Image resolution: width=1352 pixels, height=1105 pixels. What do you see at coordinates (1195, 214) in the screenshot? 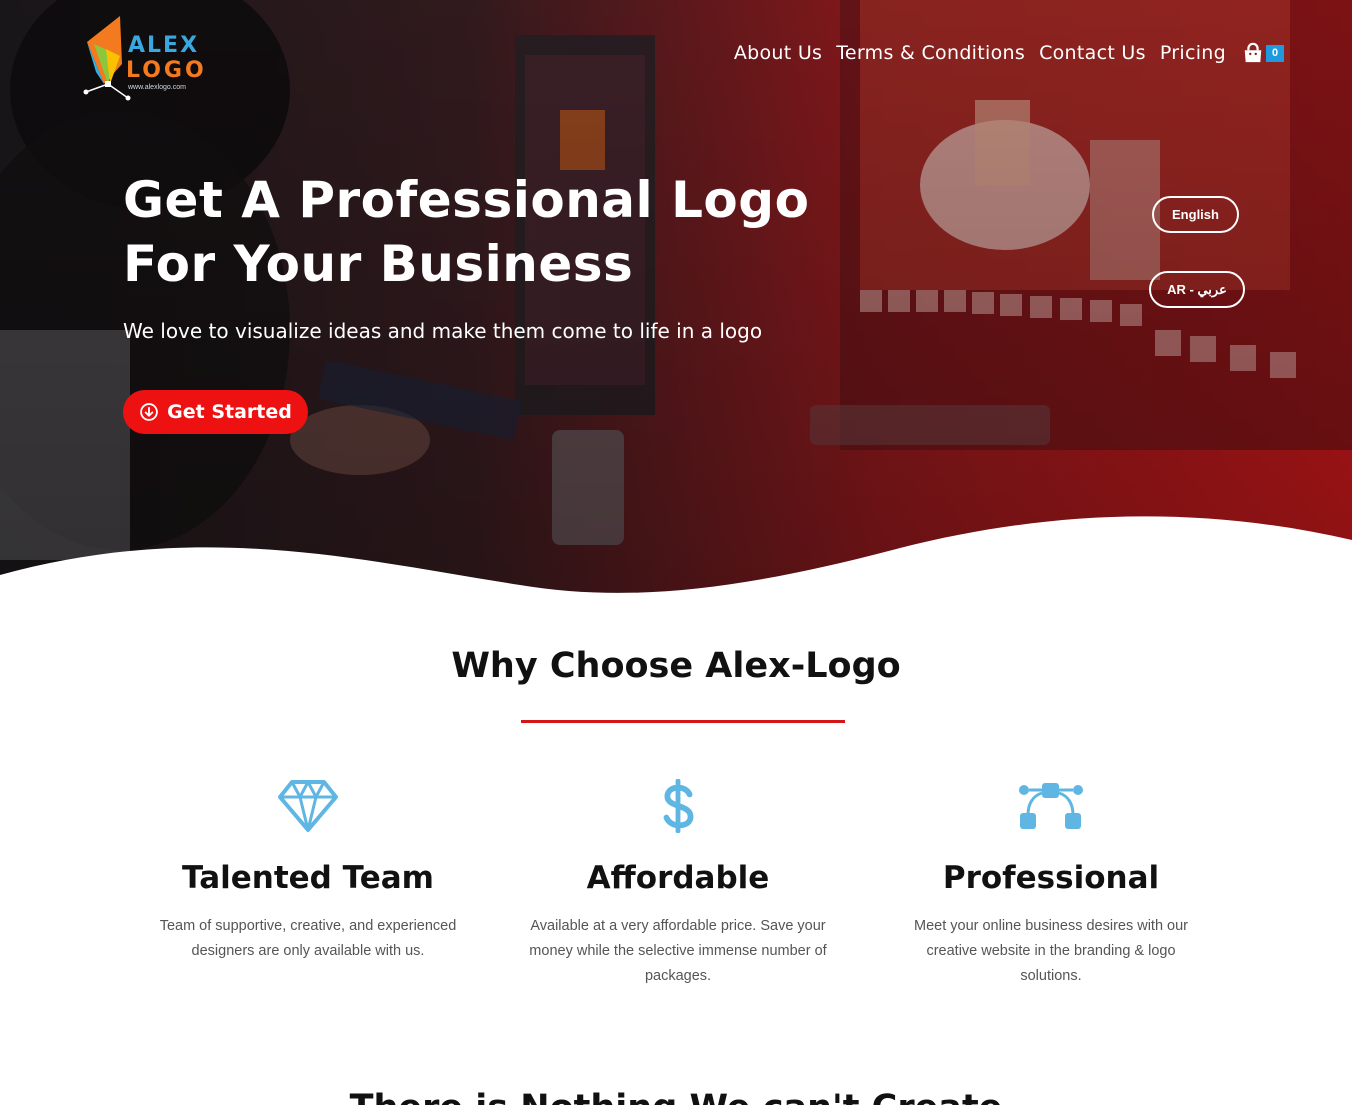
I see `language-english-button: English` at bounding box center [1195, 214].